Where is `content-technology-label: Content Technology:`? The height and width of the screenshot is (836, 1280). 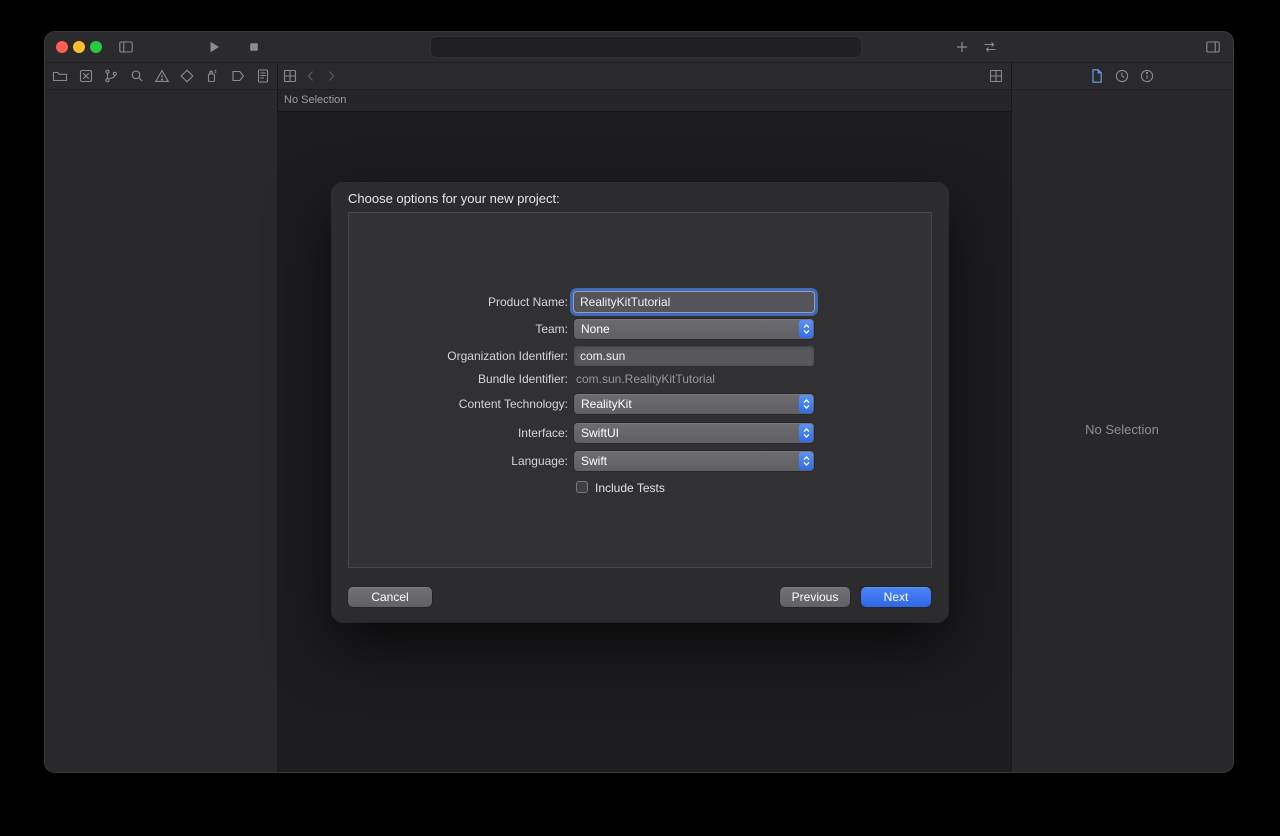 content-technology-label: Content Technology: is located at coordinates (513, 404).